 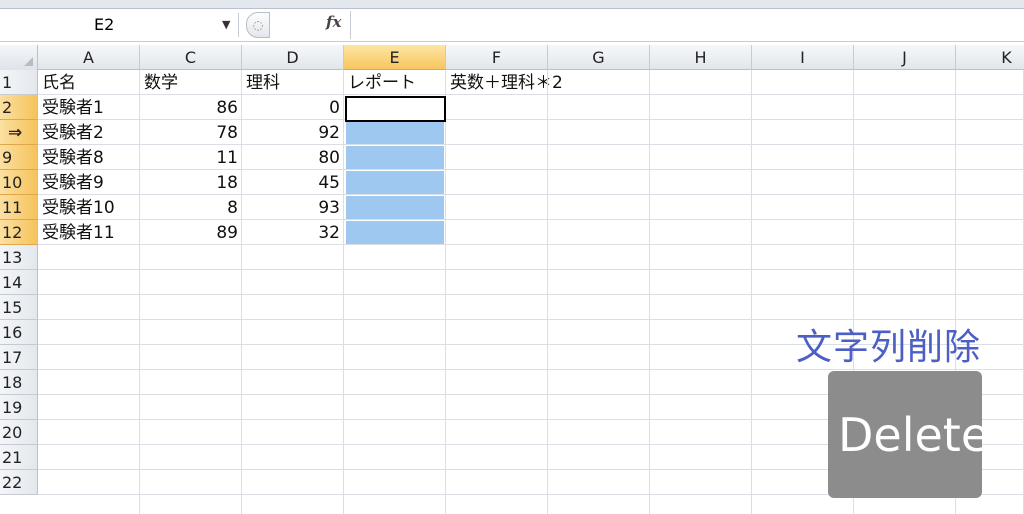 What do you see at coordinates (19, 307) in the screenshot?
I see `row-header-10: 15` at bounding box center [19, 307].